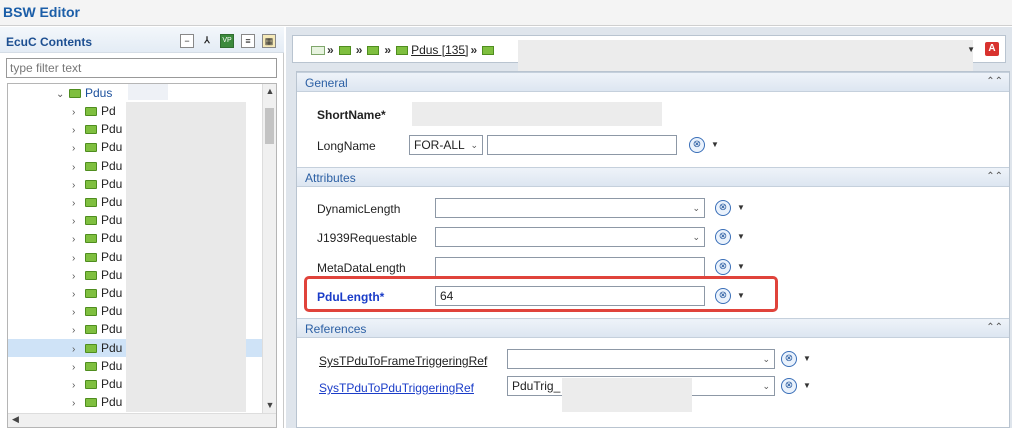  Describe the element at coordinates (269, 405) in the screenshot. I see `scroll-down-icon: ▼` at that location.